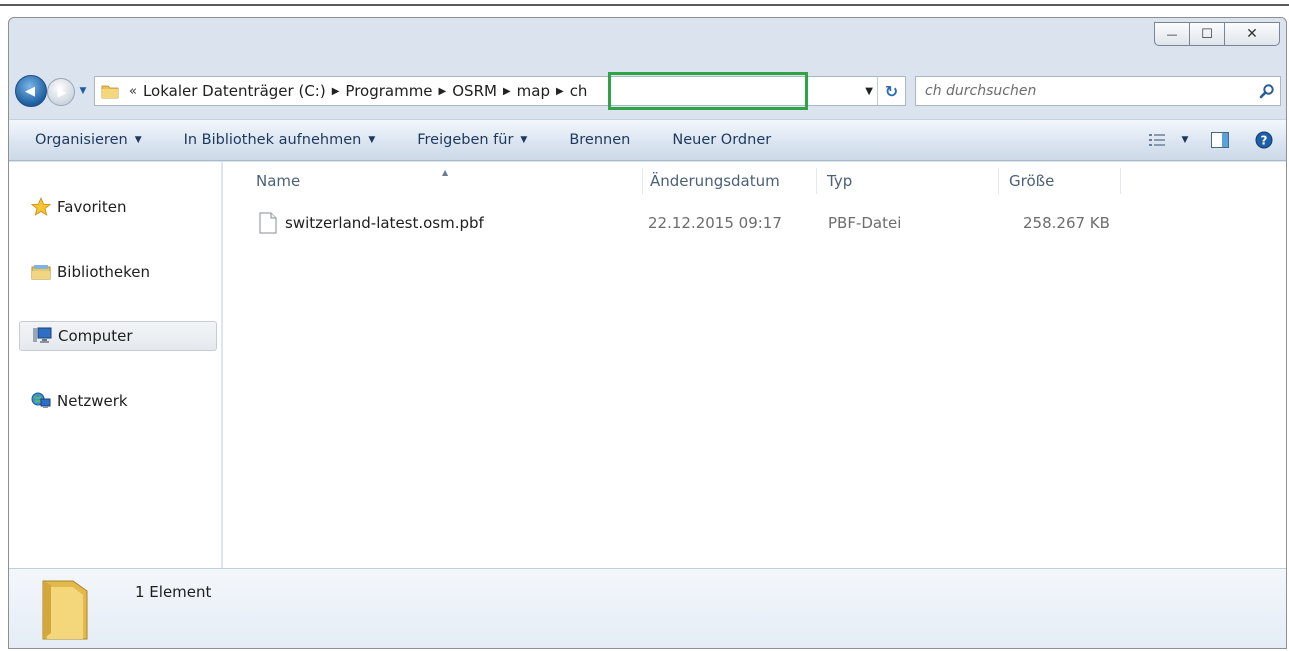 The image size is (1289, 651). I want to click on overflow-chevron-icon: «, so click(133, 91).